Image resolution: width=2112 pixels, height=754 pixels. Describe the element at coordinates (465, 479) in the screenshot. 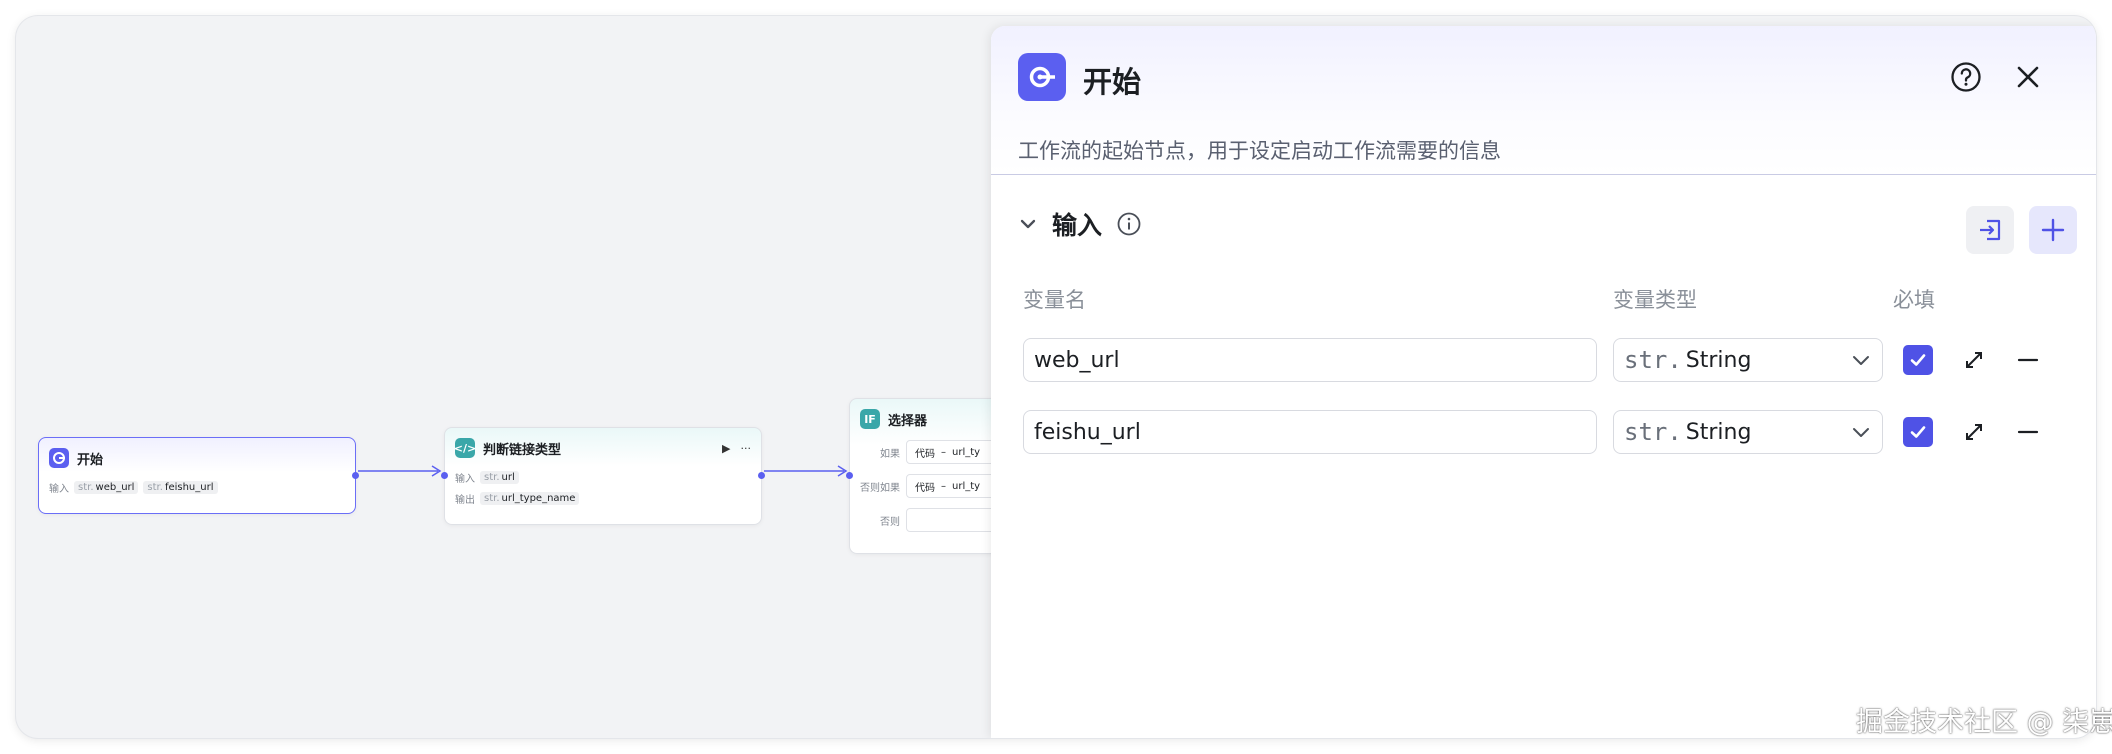

I see `judge-input-label: 输入` at that location.